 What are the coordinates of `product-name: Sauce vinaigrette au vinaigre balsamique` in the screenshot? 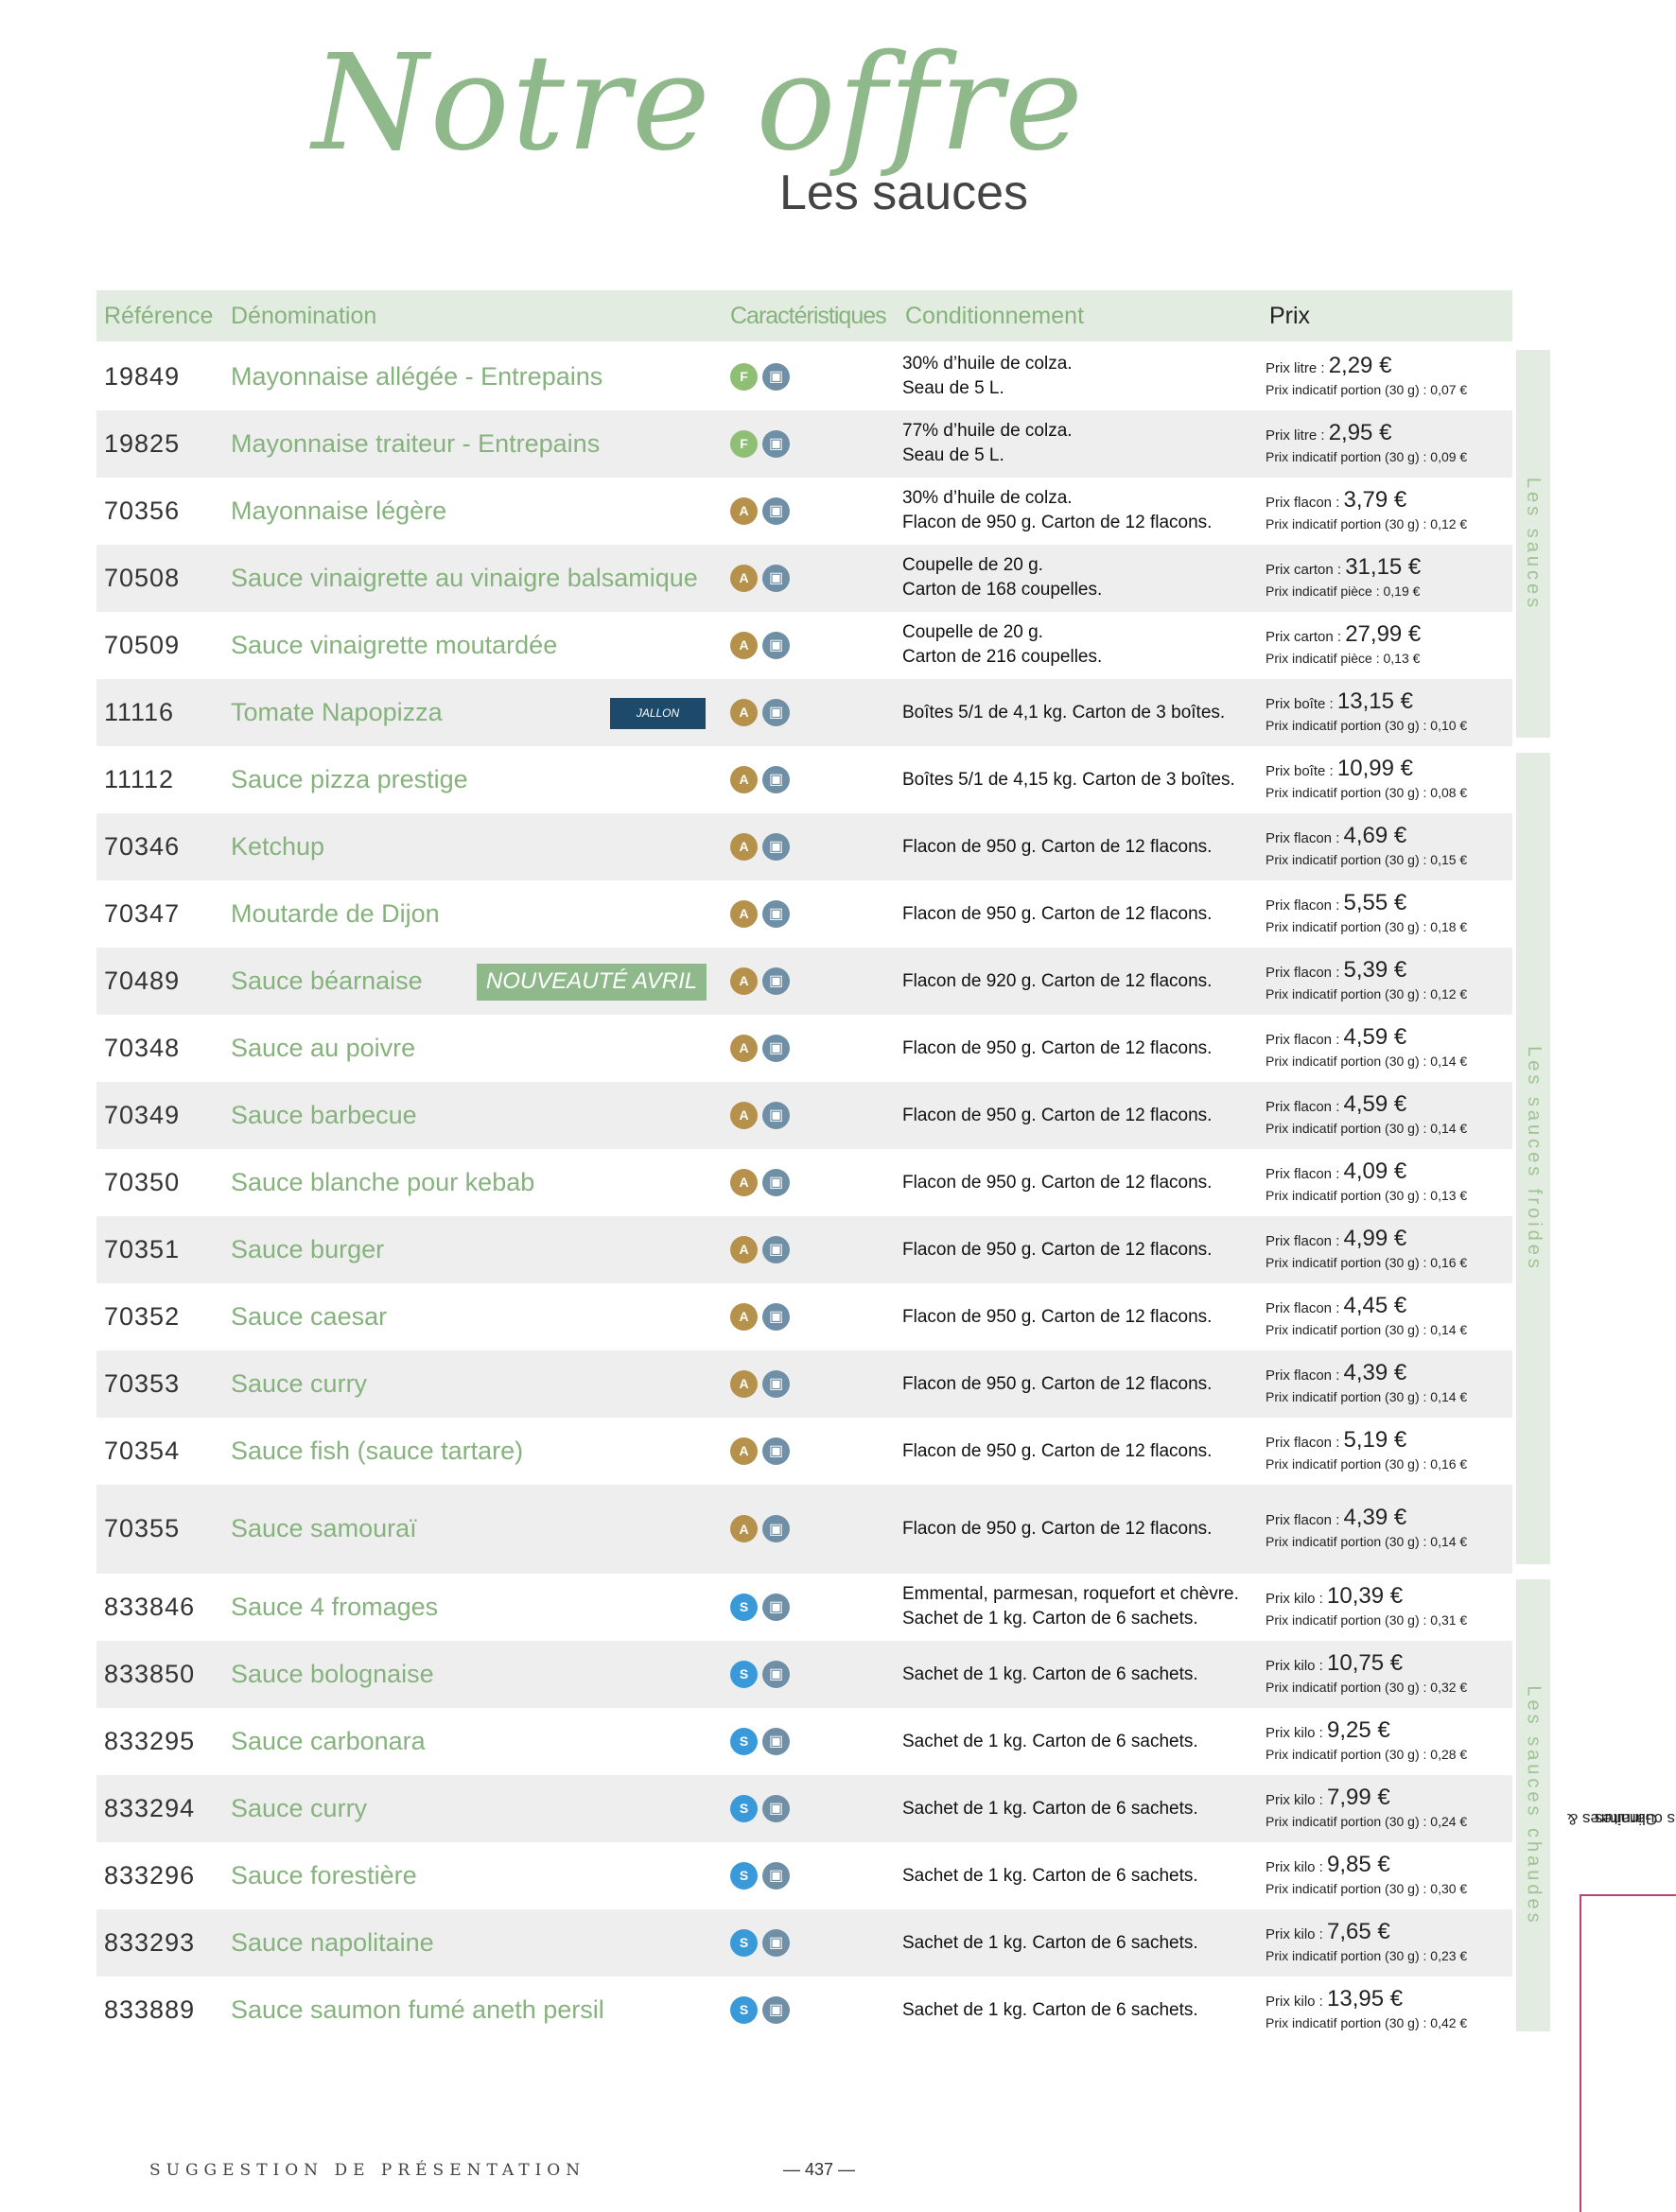 It's located at (465, 577).